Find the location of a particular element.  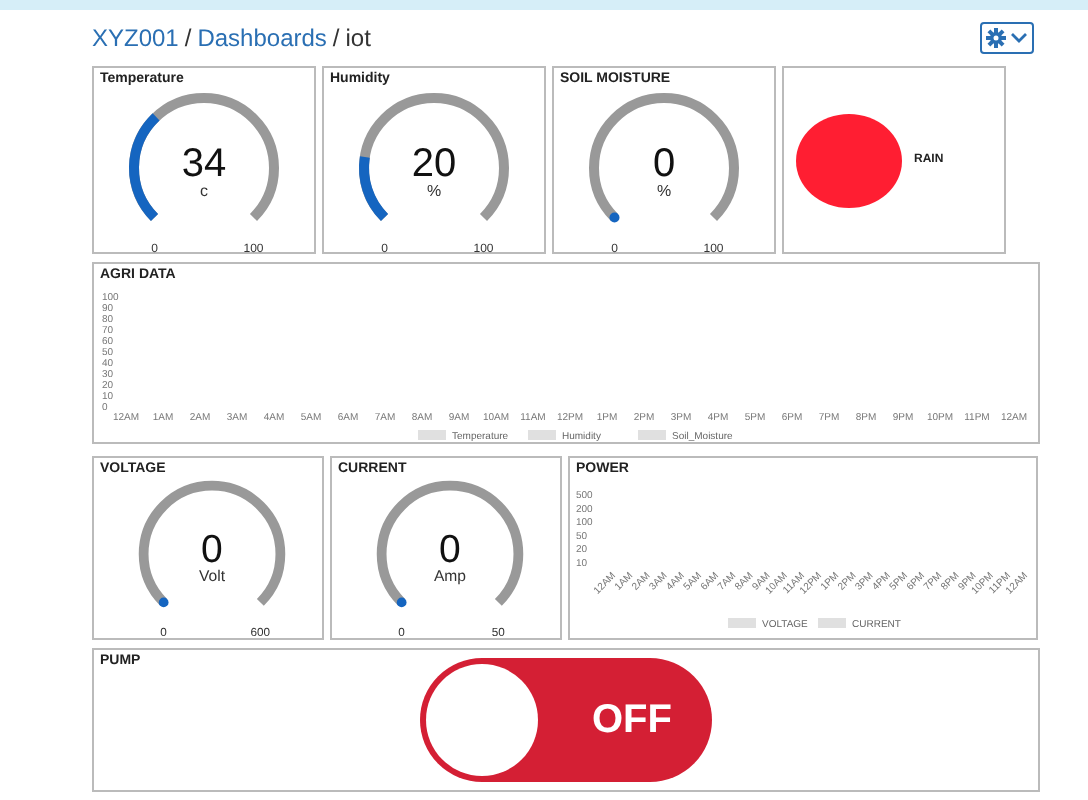

pump-toggle: OFF is located at coordinates (566, 720).